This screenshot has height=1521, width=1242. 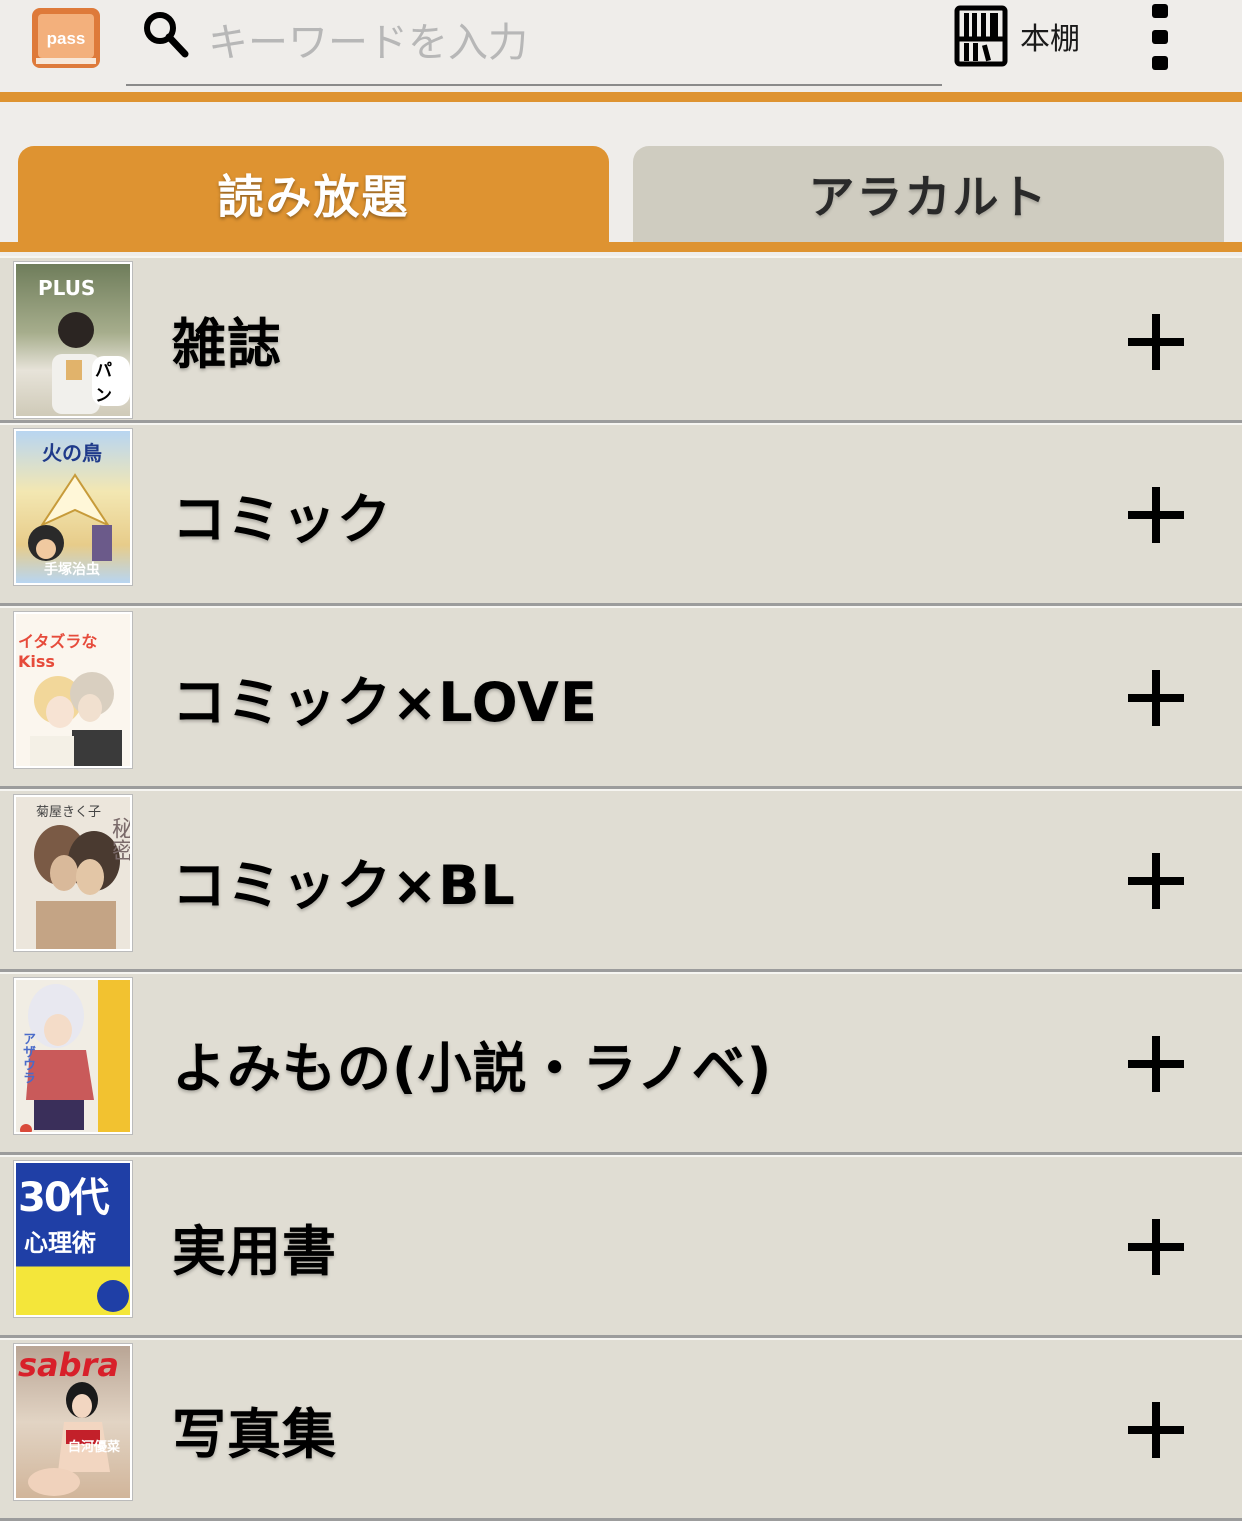 What do you see at coordinates (254, 1434) in the screenshot?
I see `category-label: 写真集` at bounding box center [254, 1434].